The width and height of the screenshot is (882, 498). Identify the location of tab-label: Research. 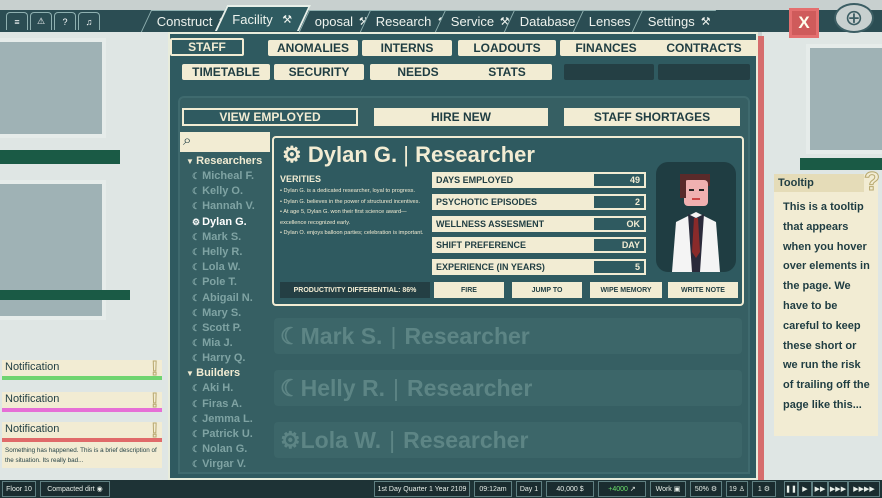
(403, 21).